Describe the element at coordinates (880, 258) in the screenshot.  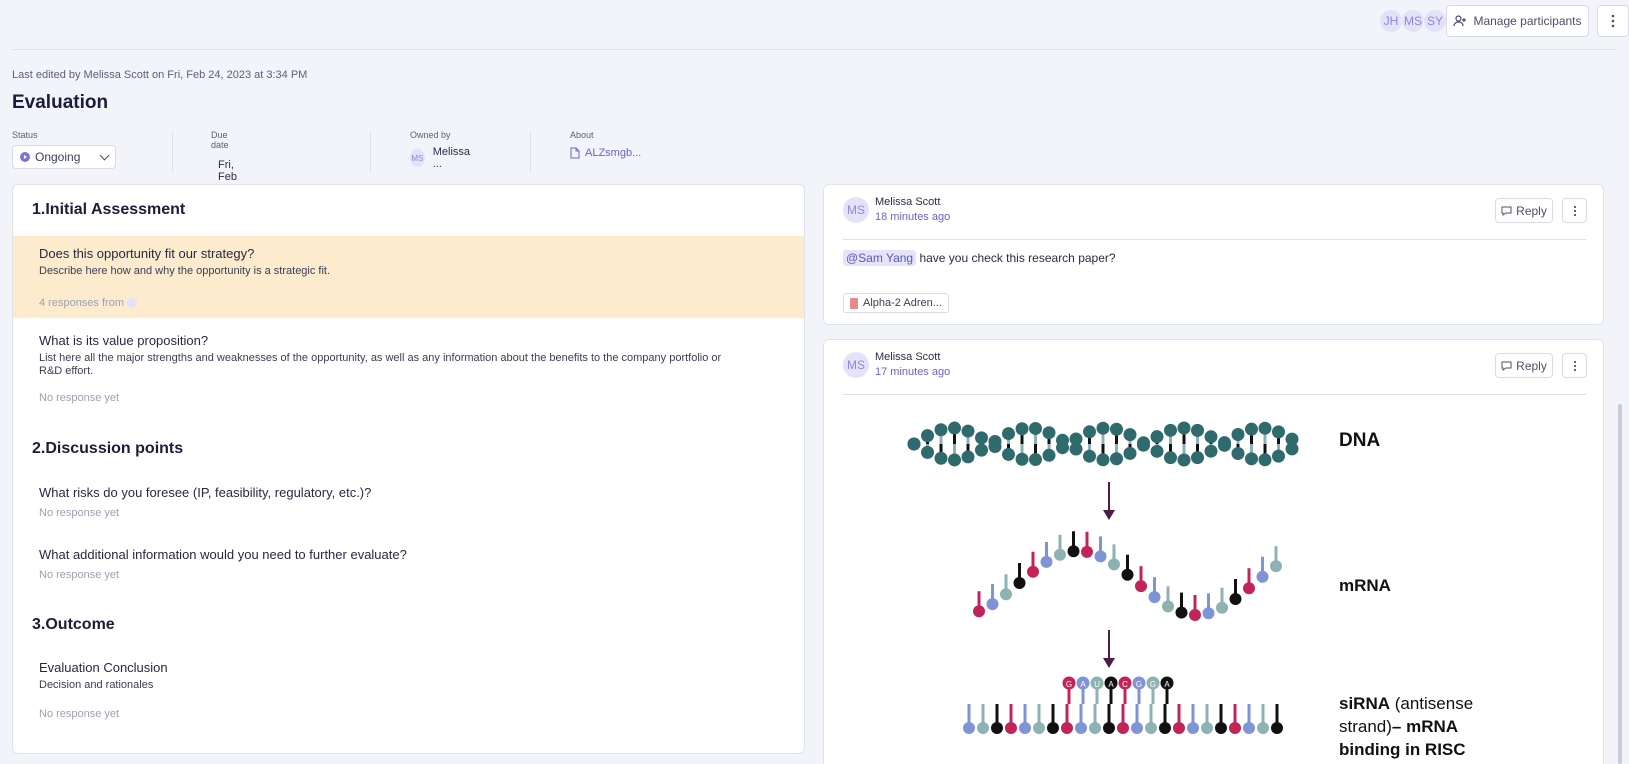
I see `mention-tag: @Sam Yang` at that location.